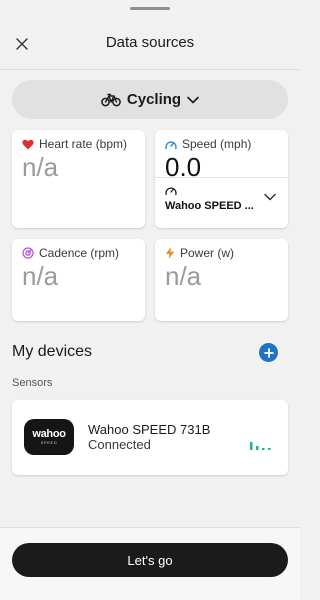  I want to click on lightning-icon, so click(170, 253).